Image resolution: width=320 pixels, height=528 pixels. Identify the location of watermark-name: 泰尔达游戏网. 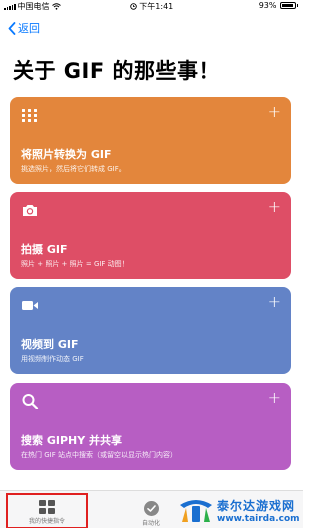
(256, 505).